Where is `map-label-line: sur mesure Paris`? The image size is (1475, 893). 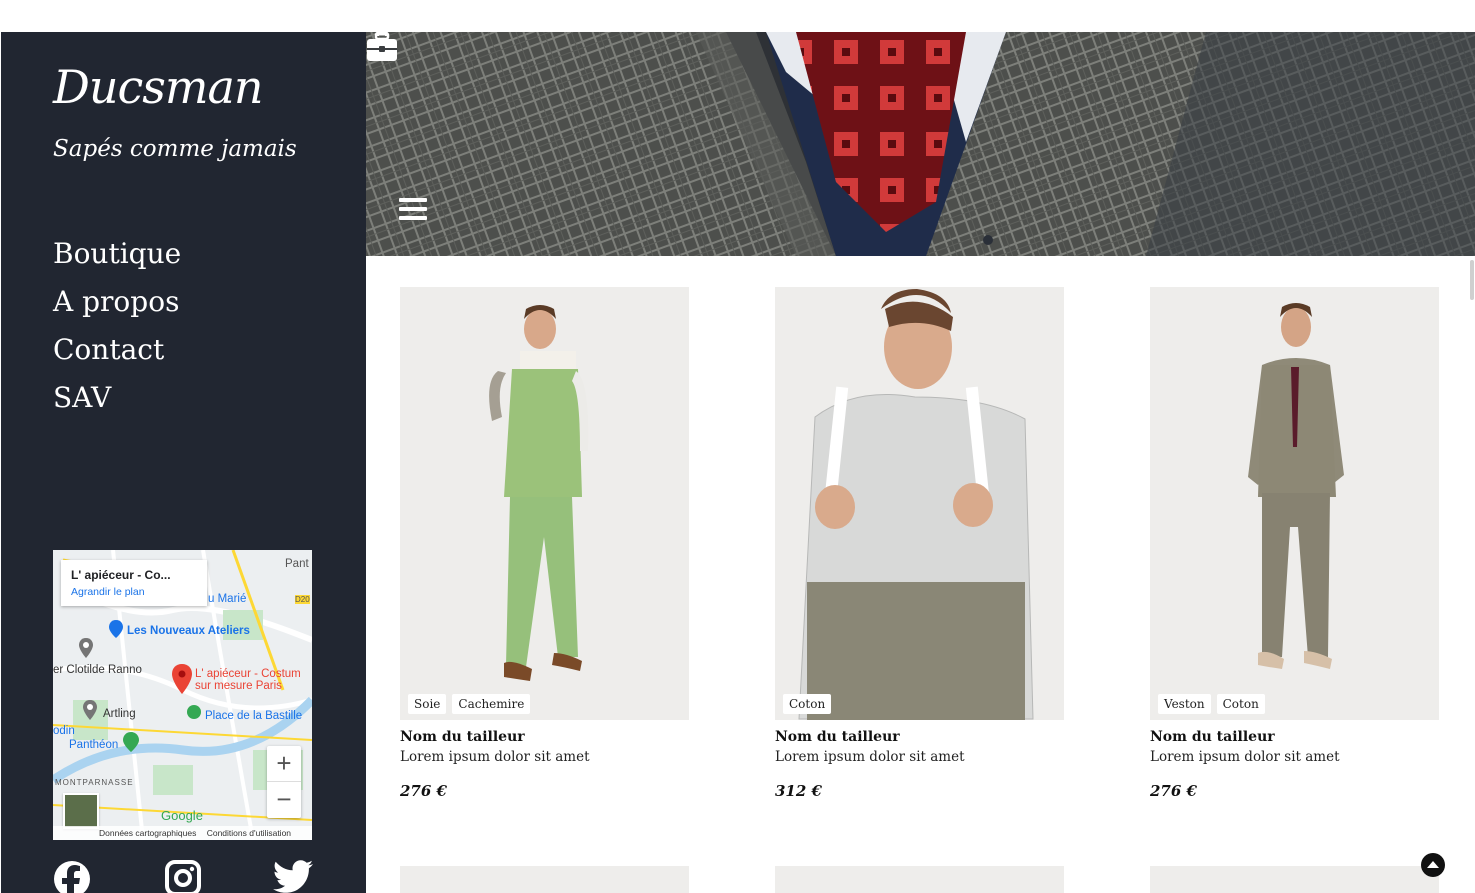
map-label-line: sur mesure Paris is located at coordinates (238, 686).